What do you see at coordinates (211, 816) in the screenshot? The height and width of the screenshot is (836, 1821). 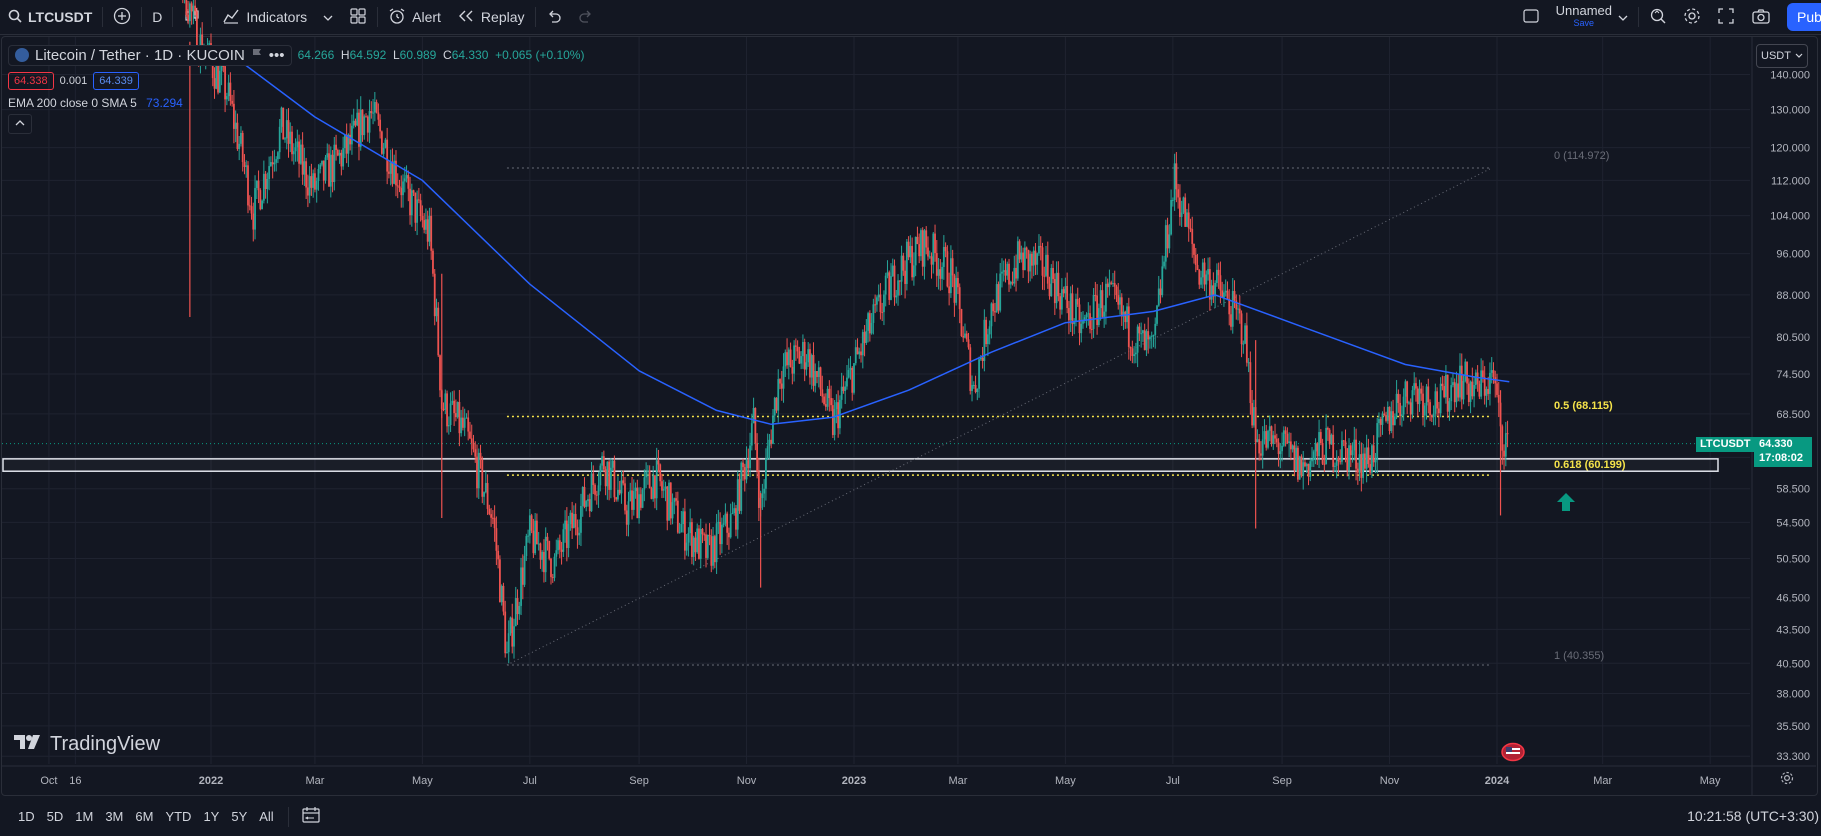 I see `range-button-1y: 1Y` at bounding box center [211, 816].